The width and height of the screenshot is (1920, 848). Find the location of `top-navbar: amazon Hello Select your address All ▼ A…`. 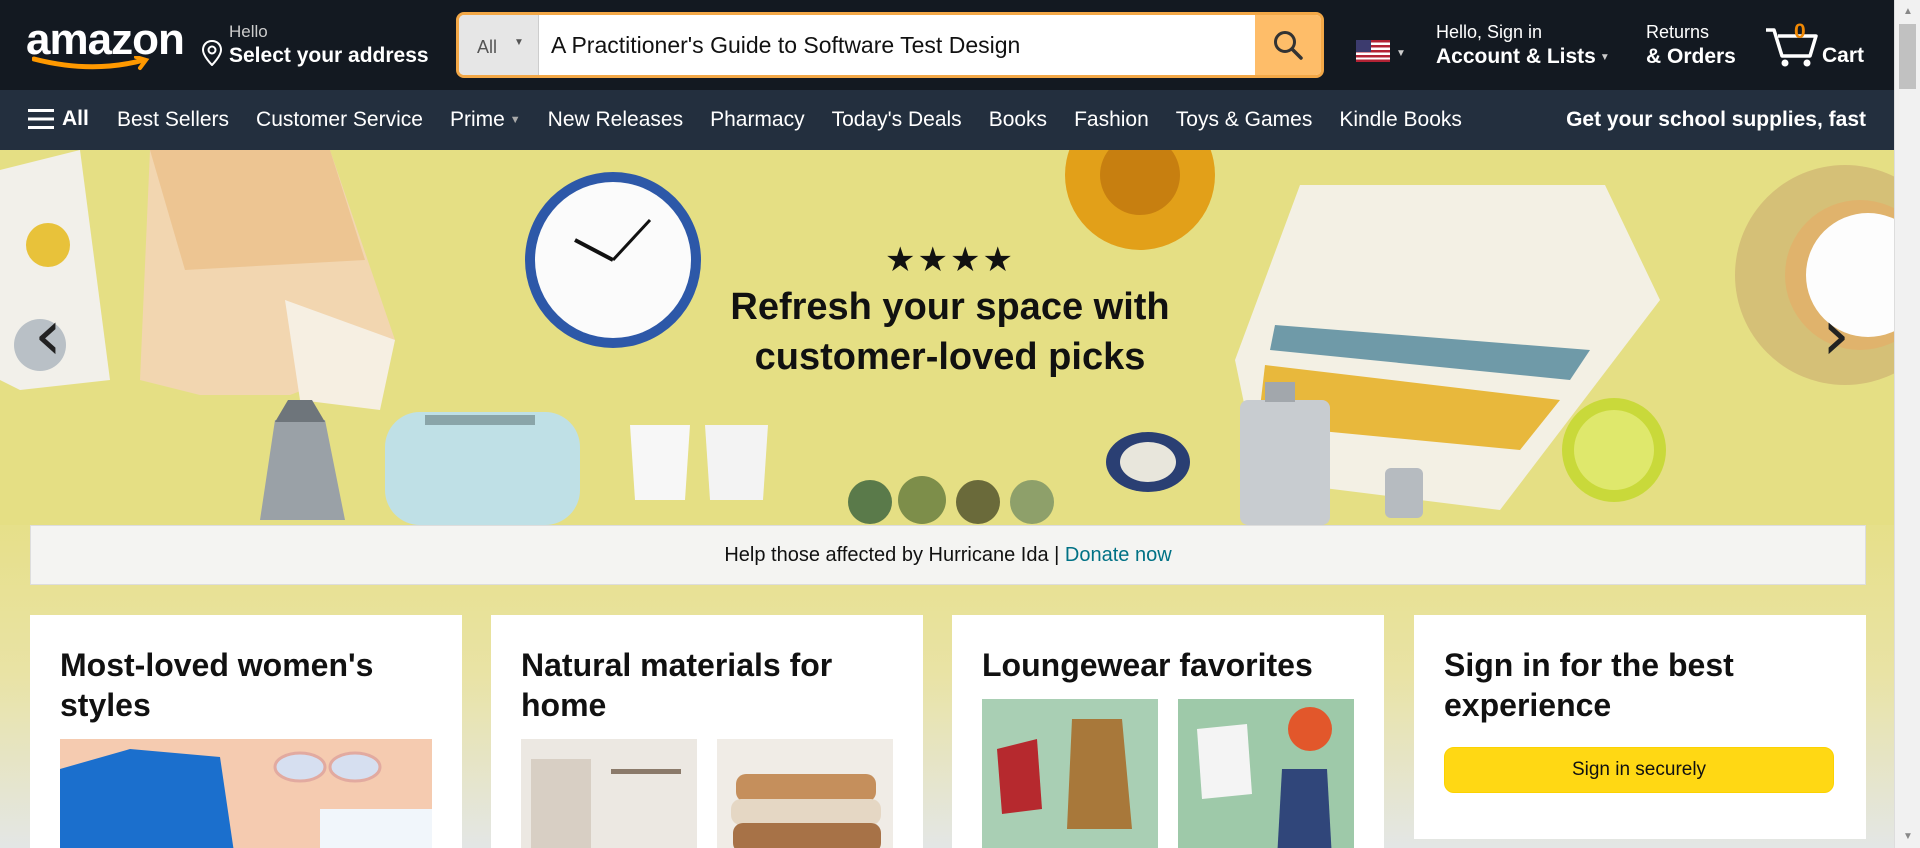

top-navbar: amazon Hello Select your address All ▼ A… is located at coordinates (947, 45).